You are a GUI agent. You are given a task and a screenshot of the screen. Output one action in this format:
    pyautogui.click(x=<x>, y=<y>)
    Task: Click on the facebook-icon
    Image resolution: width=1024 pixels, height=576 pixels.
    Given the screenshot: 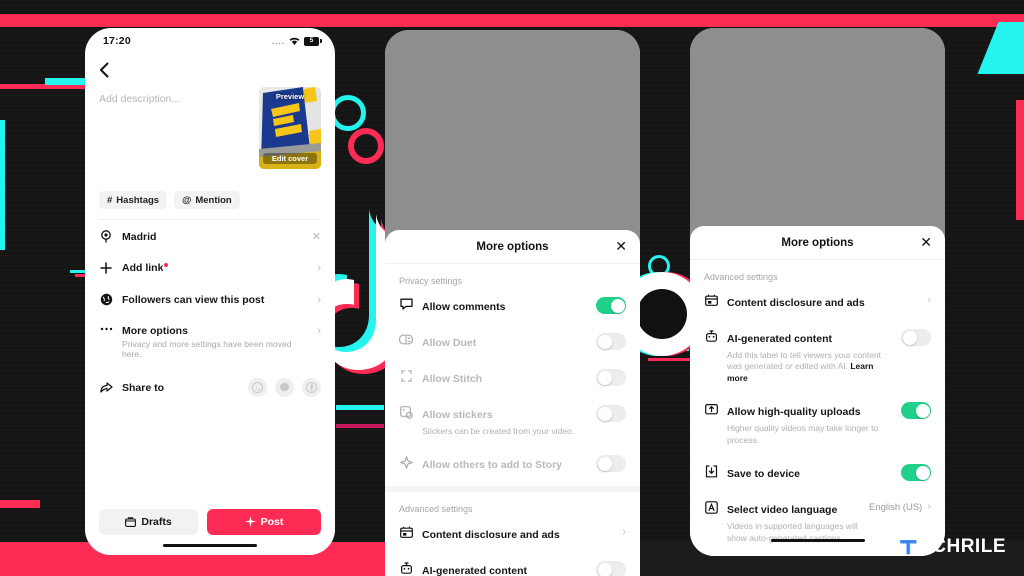 What is the action you would take?
    pyautogui.click(x=311, y=387)
    